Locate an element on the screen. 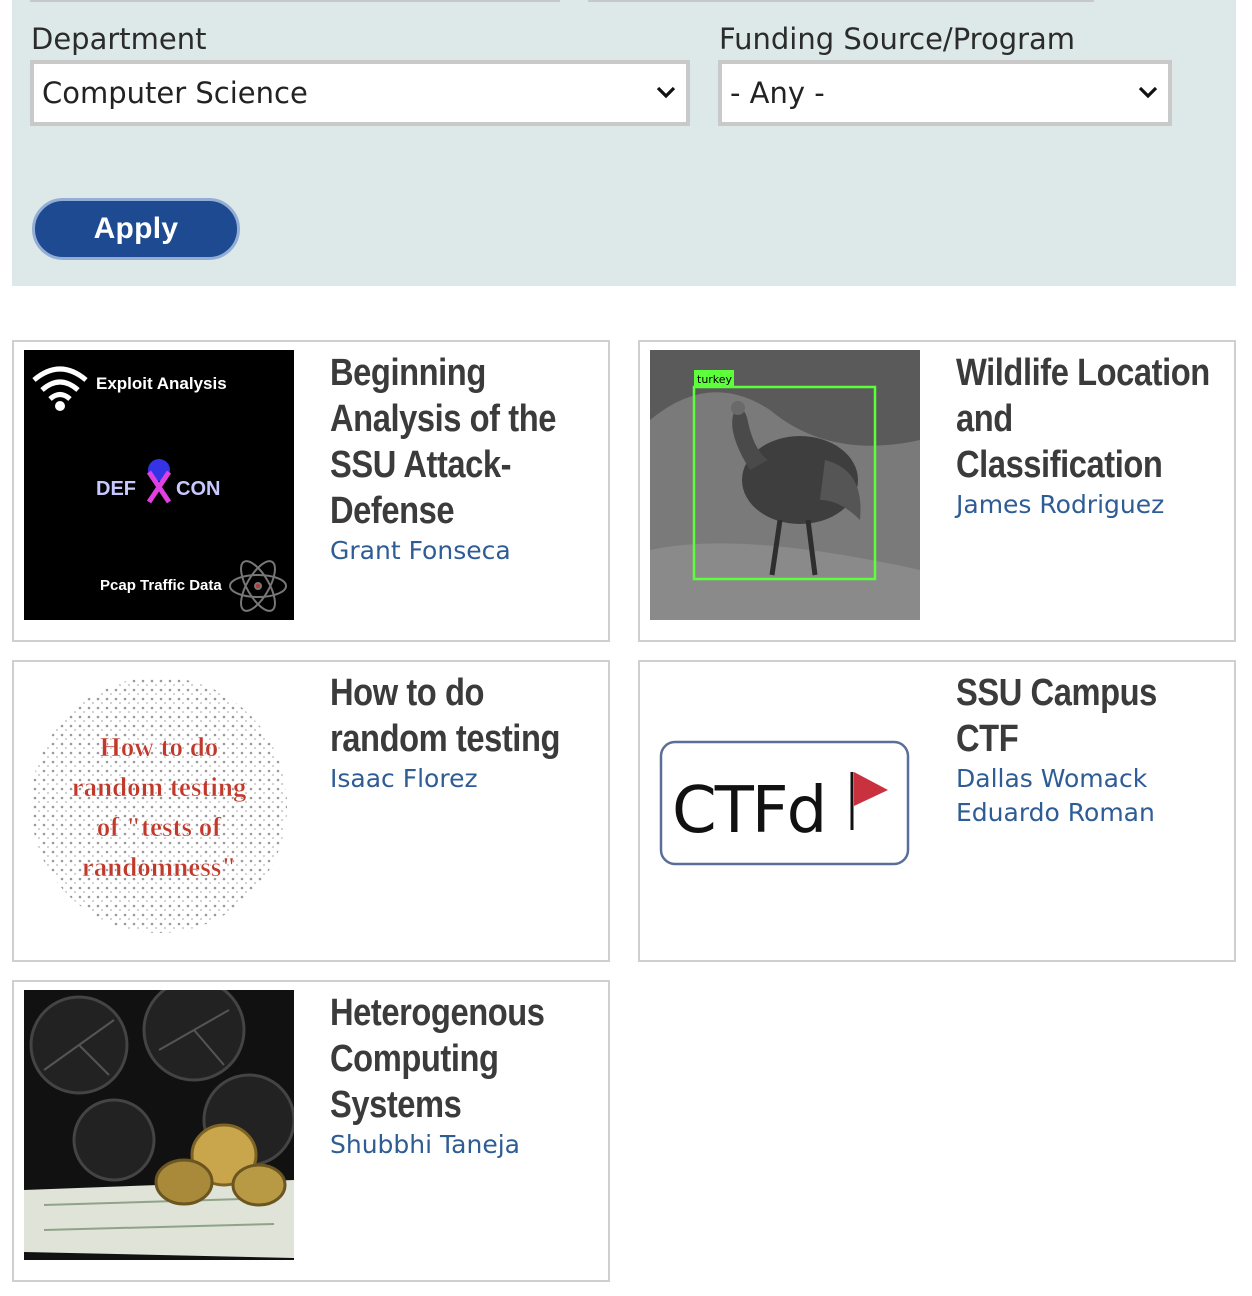 This screenshot has width=1252, height=1296. thumb-line: of "tests of is located at coordinates (159, 827).